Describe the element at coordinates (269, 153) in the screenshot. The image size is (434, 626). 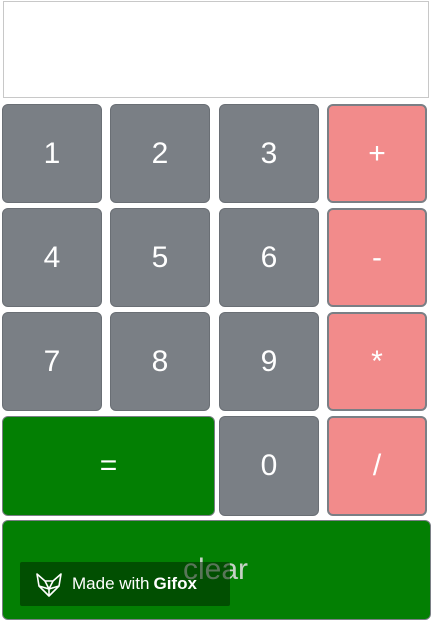
I see `digit-3-button: 3` at that location.